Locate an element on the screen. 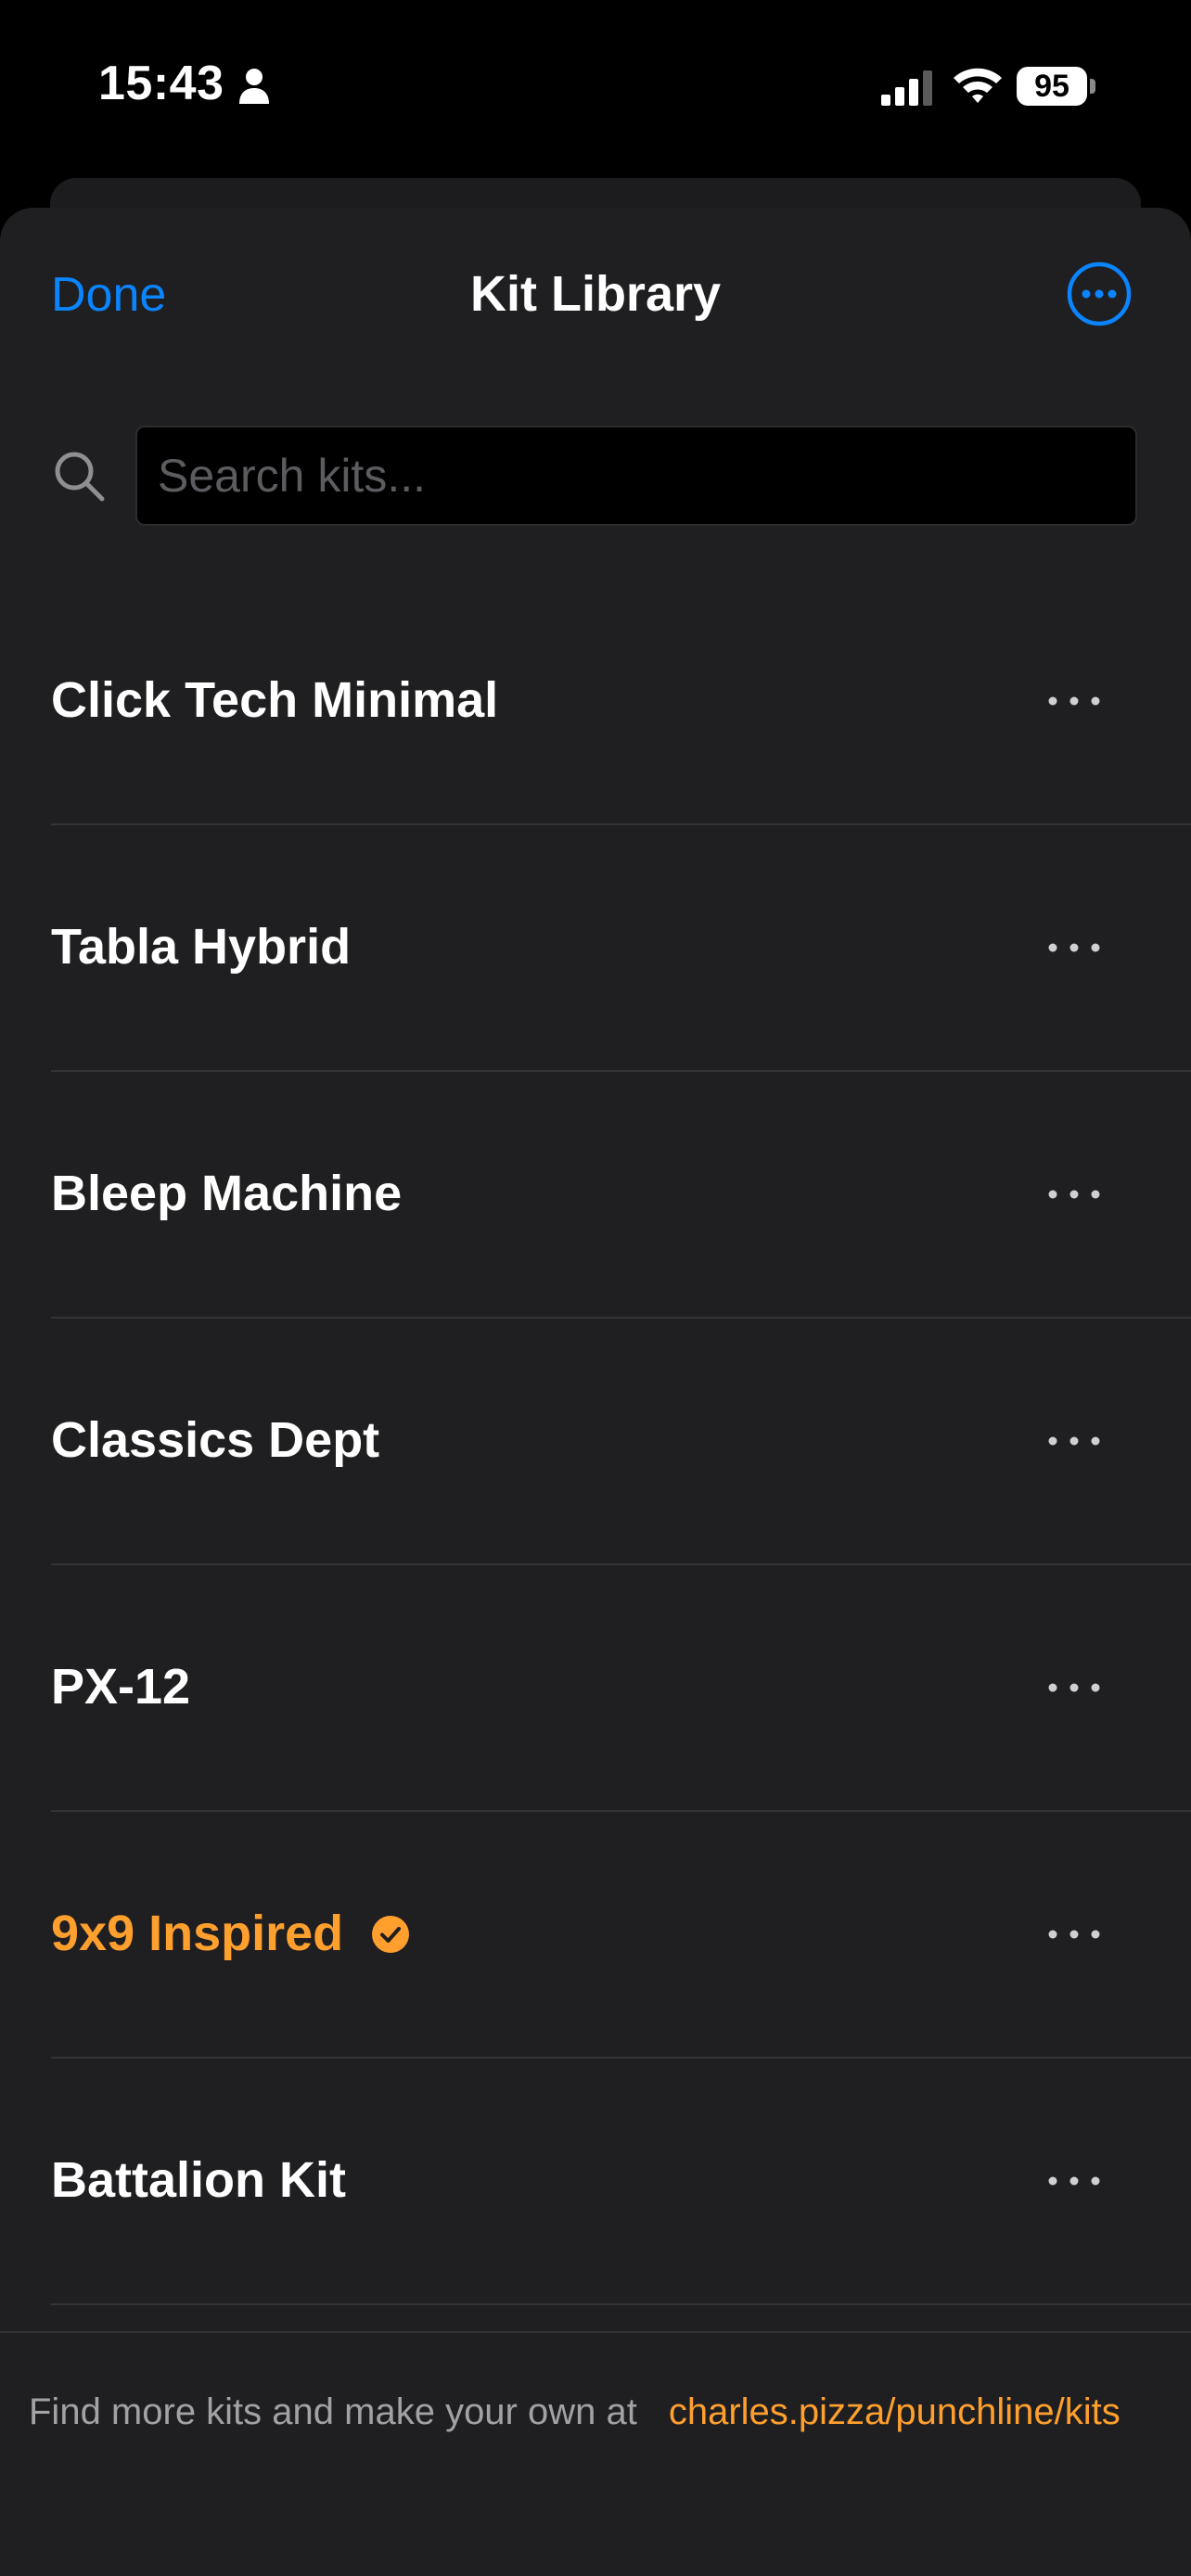 This screenshot has width=1191, height=2576. kit-name: 9x9 Inspired is located at coordinates (197, 1933).